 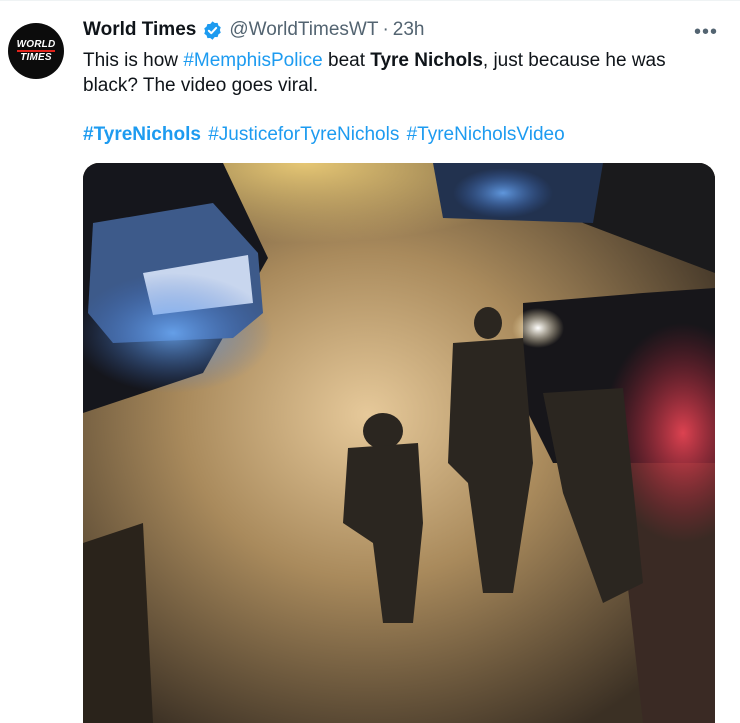 I want to click on hashtag-tyre-nichols: #TyreNichols, so click(x=142, y=134).